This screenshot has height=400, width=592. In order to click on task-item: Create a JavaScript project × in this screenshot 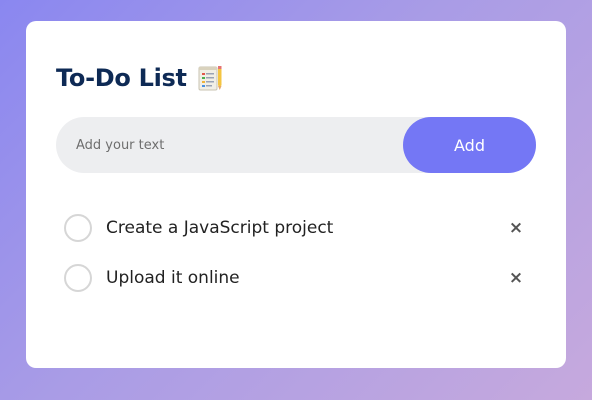, I will do `click(295, 228)`.